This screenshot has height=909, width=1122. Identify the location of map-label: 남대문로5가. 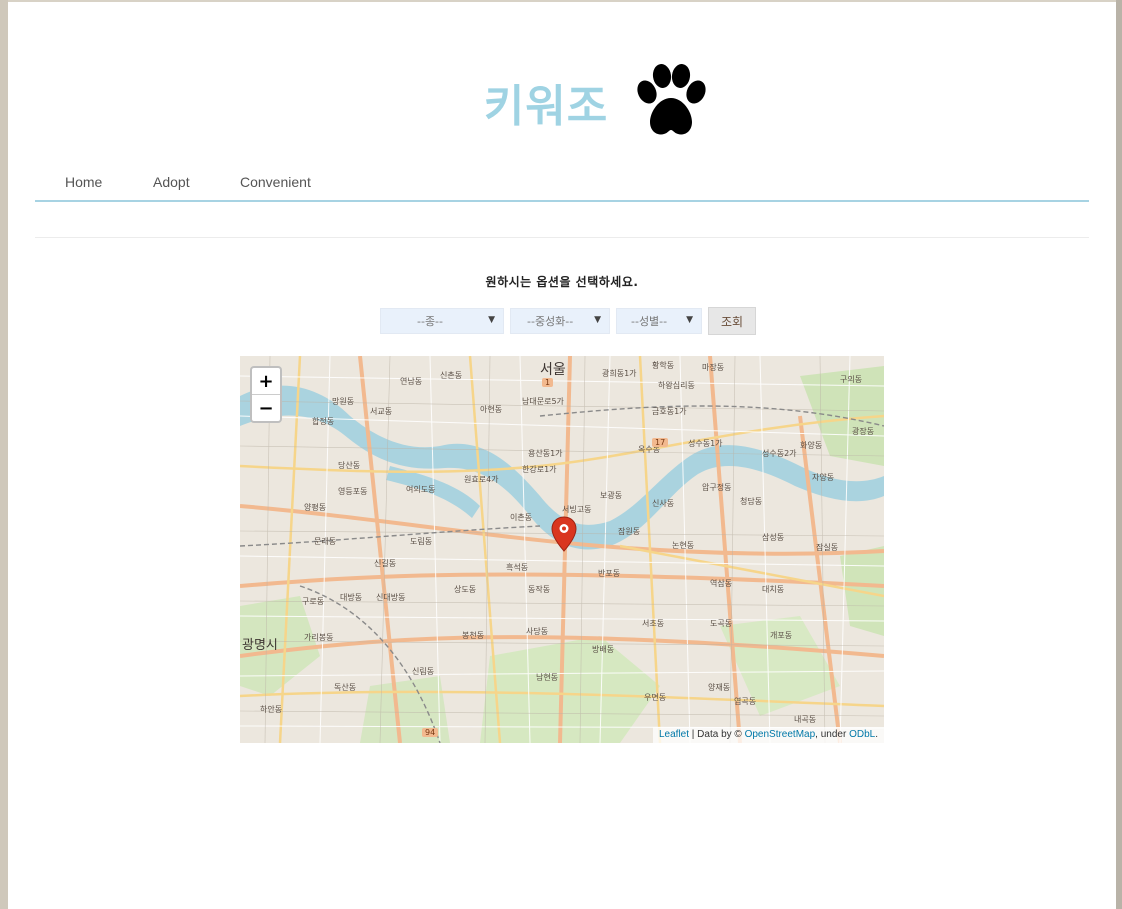
(543, 401).